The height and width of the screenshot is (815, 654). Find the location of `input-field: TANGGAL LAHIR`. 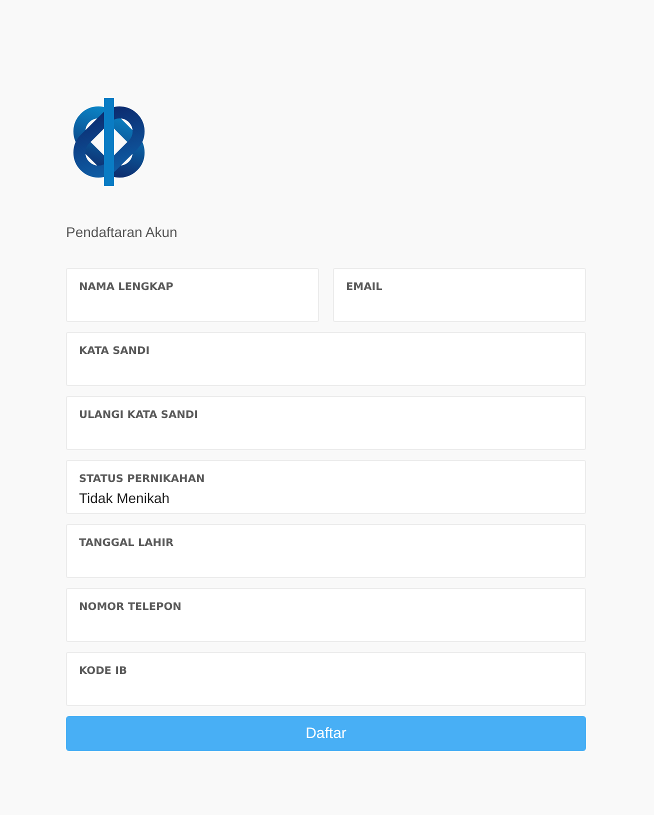

input-field: TANGGAL LAHIR is located at coordinates (326, 551).